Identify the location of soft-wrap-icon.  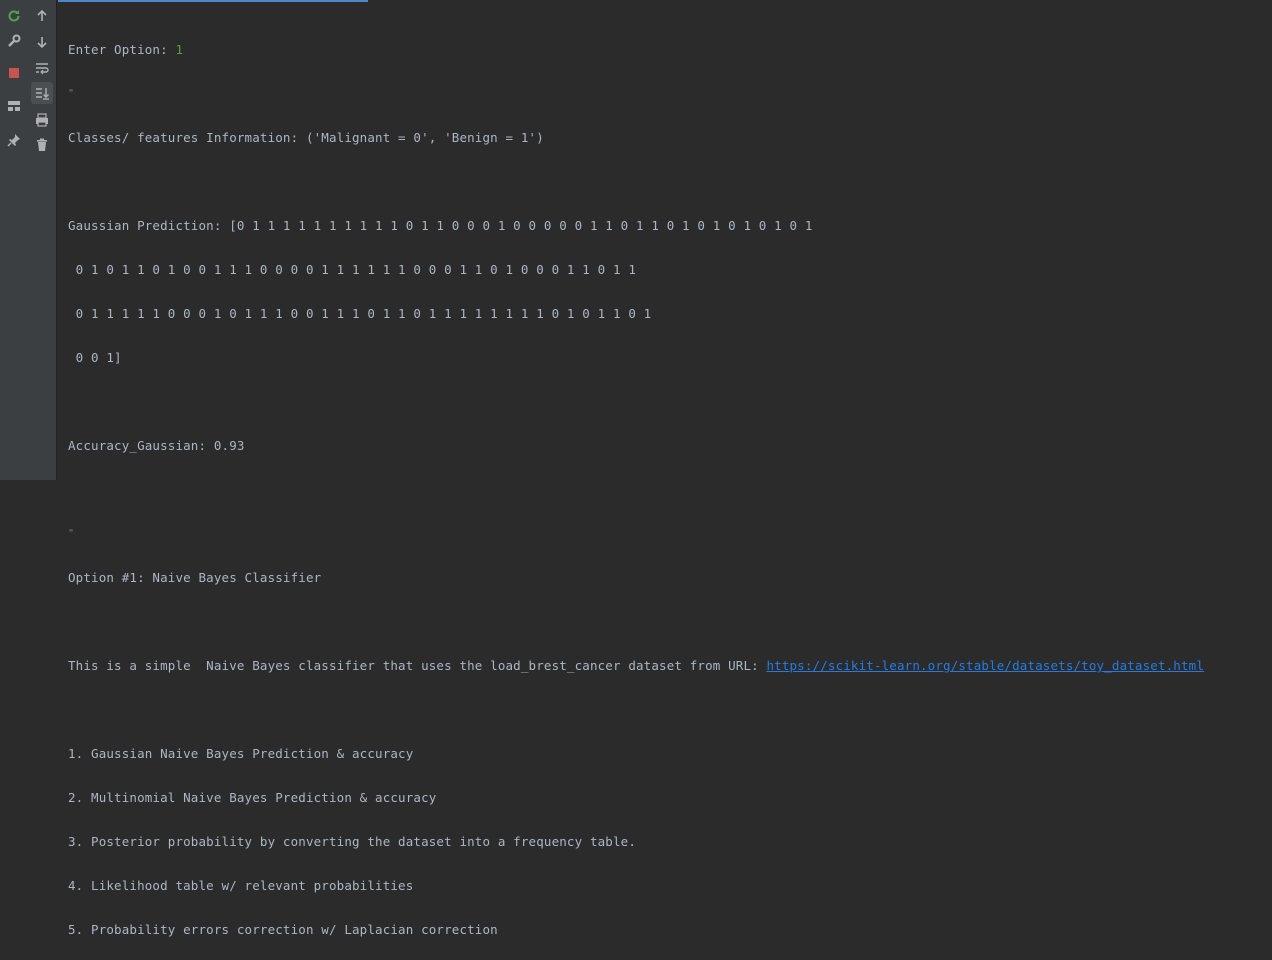
(42, 68).